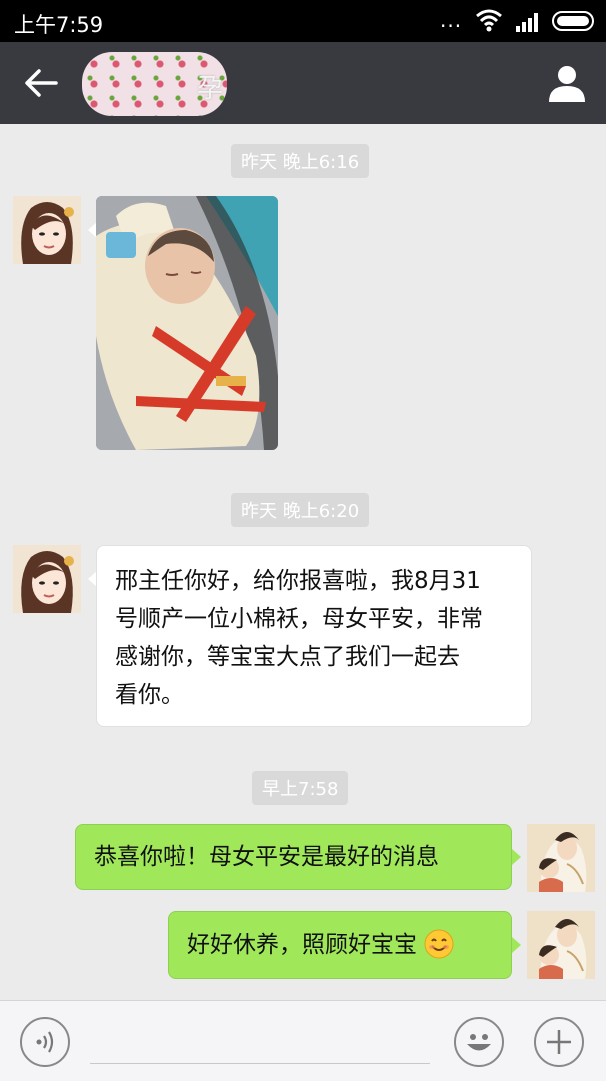  What do you see at coordinates (573, 21) in the screenshot?
I see `battery-icon` at bounding box center [573, 21].